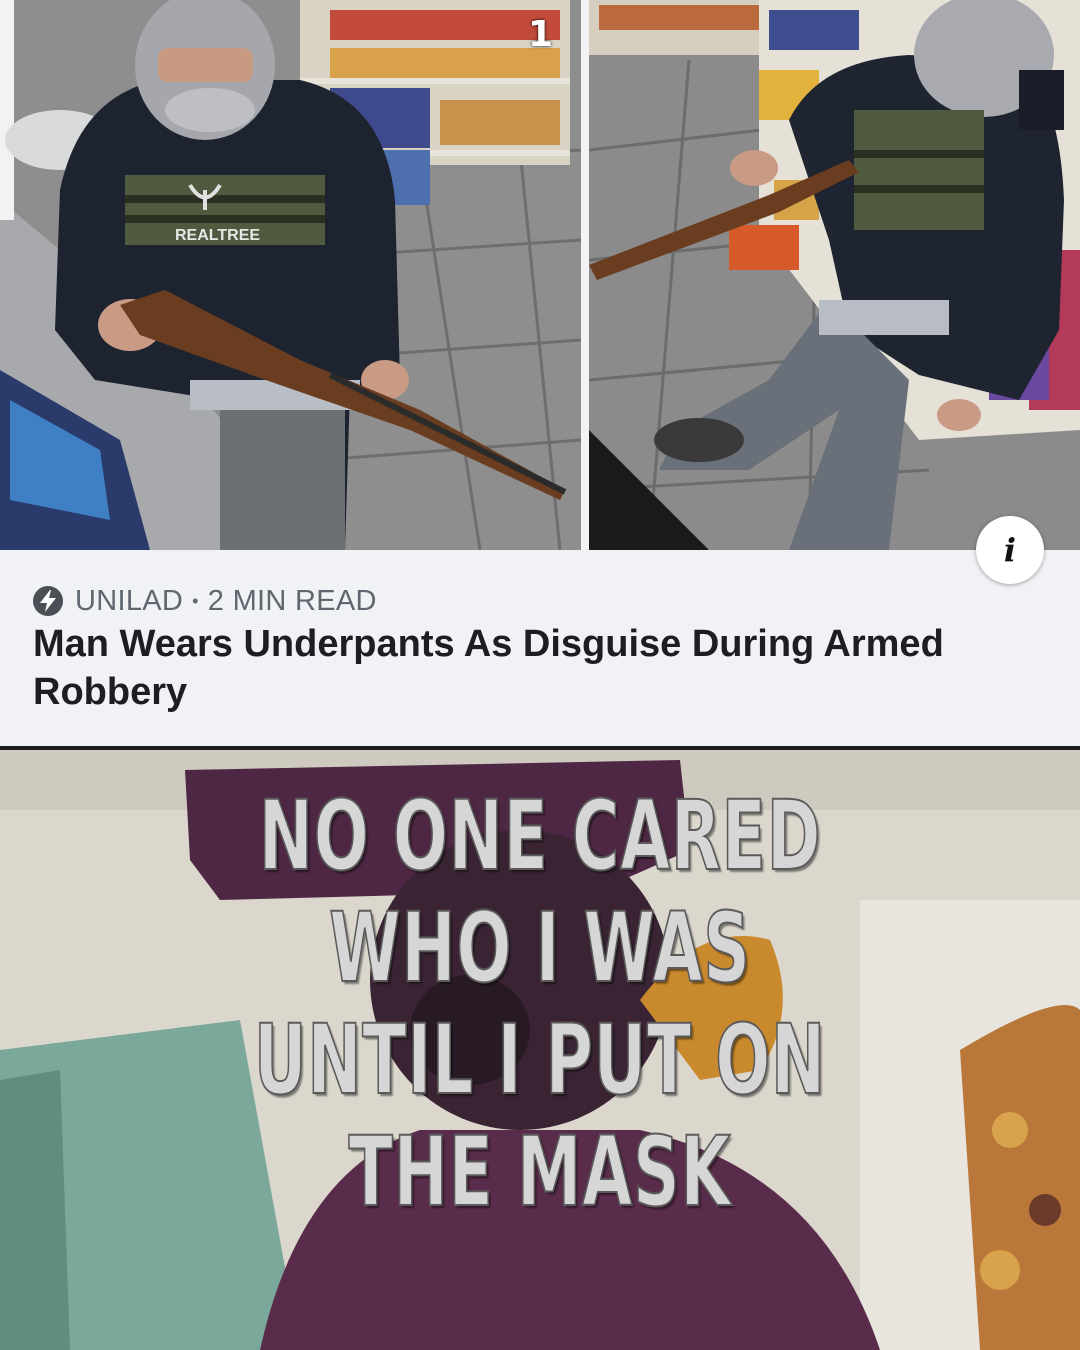 The image size is (1080, 1350). Describe the element at coordinates (540, 836) in the screenshot. I see `meme-caption-line: NO ONE CARED` at that location.